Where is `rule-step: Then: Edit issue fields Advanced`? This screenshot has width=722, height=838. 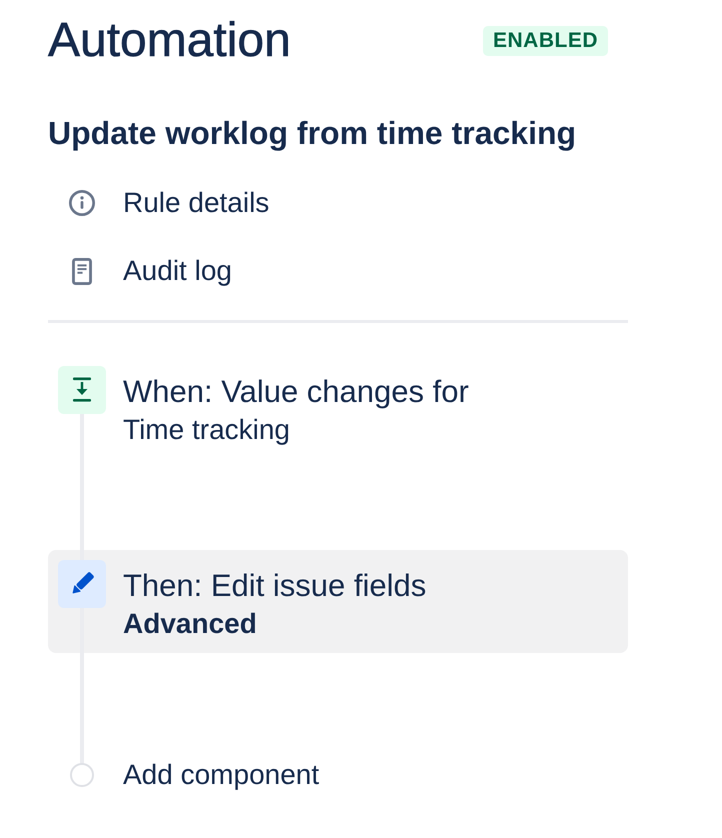
rule-step: Then: Edit issue fields Advanced is located at coordinates (338, 601).